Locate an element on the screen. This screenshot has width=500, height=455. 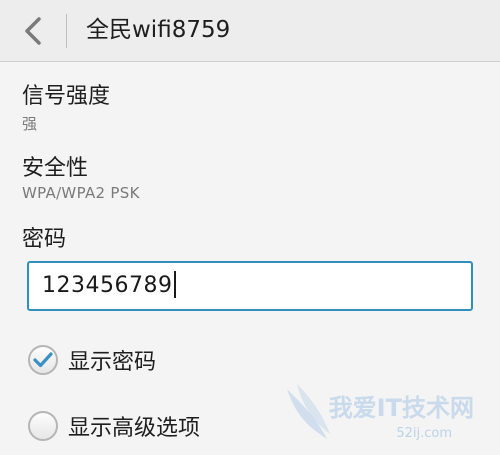
checkmark-icon is located at coordinates (43, 360).